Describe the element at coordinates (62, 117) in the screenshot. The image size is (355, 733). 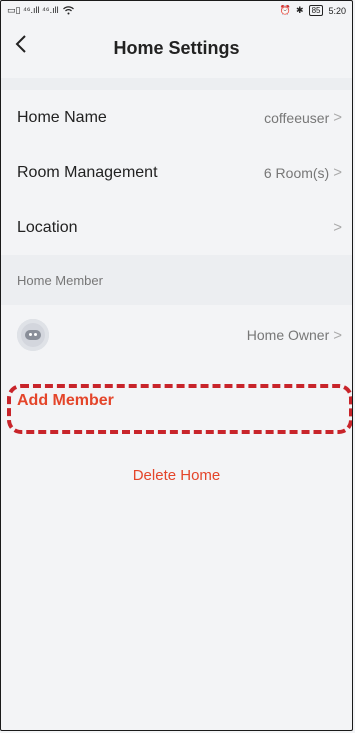
I see `home-name-label: Home Name` at that location.